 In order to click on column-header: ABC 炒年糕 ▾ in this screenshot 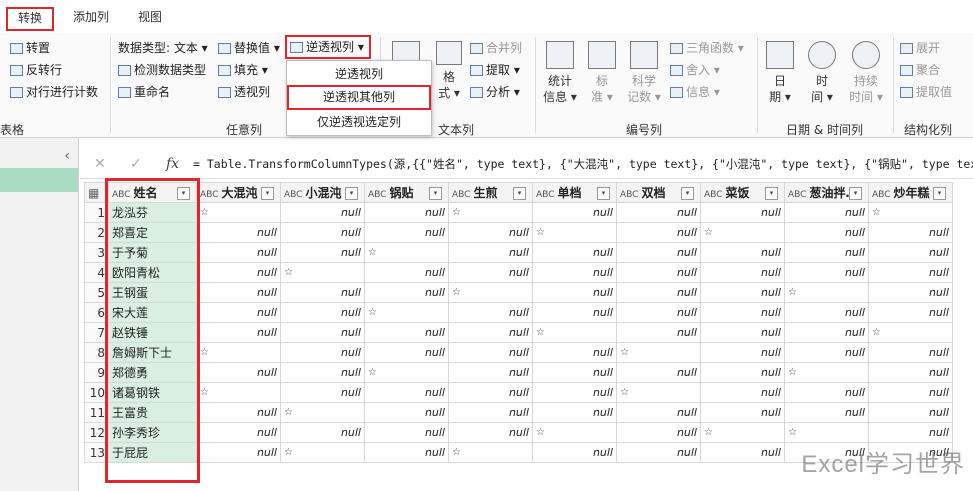, I will do `click(910, 192)`.